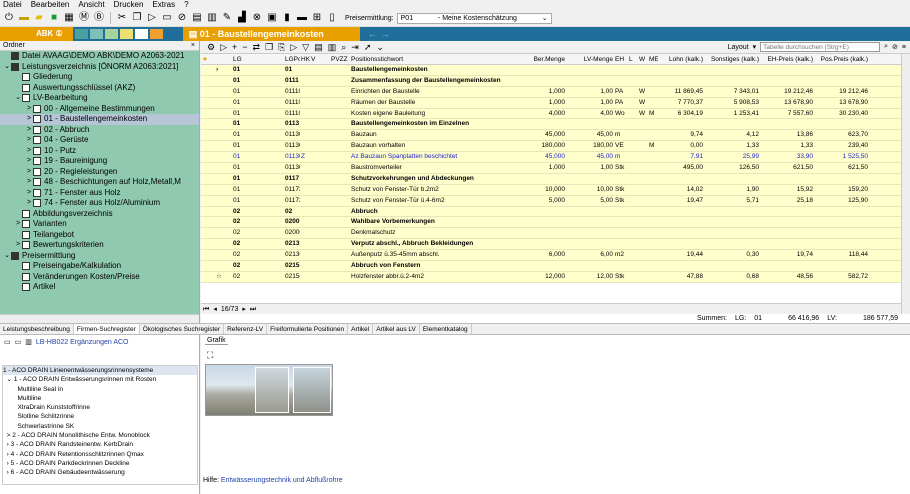 Image resolution: width=910 pixels, height=494 pixels. What do you see at coordinates (216, 341) in the screenshot?
I see `tab-grafik: Grafik` at bounding box center [216, 341].